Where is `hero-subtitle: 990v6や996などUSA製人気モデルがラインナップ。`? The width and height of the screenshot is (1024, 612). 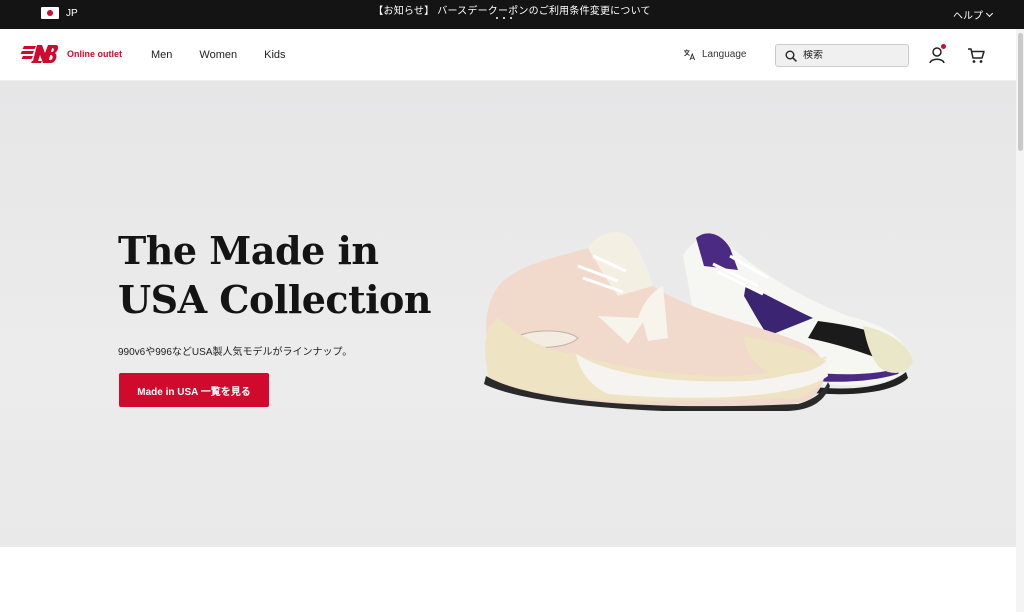
hero-subtitle: 990v6や996などUSA製人気モデルがラインナップ。 is located at coordinates (235, 352).